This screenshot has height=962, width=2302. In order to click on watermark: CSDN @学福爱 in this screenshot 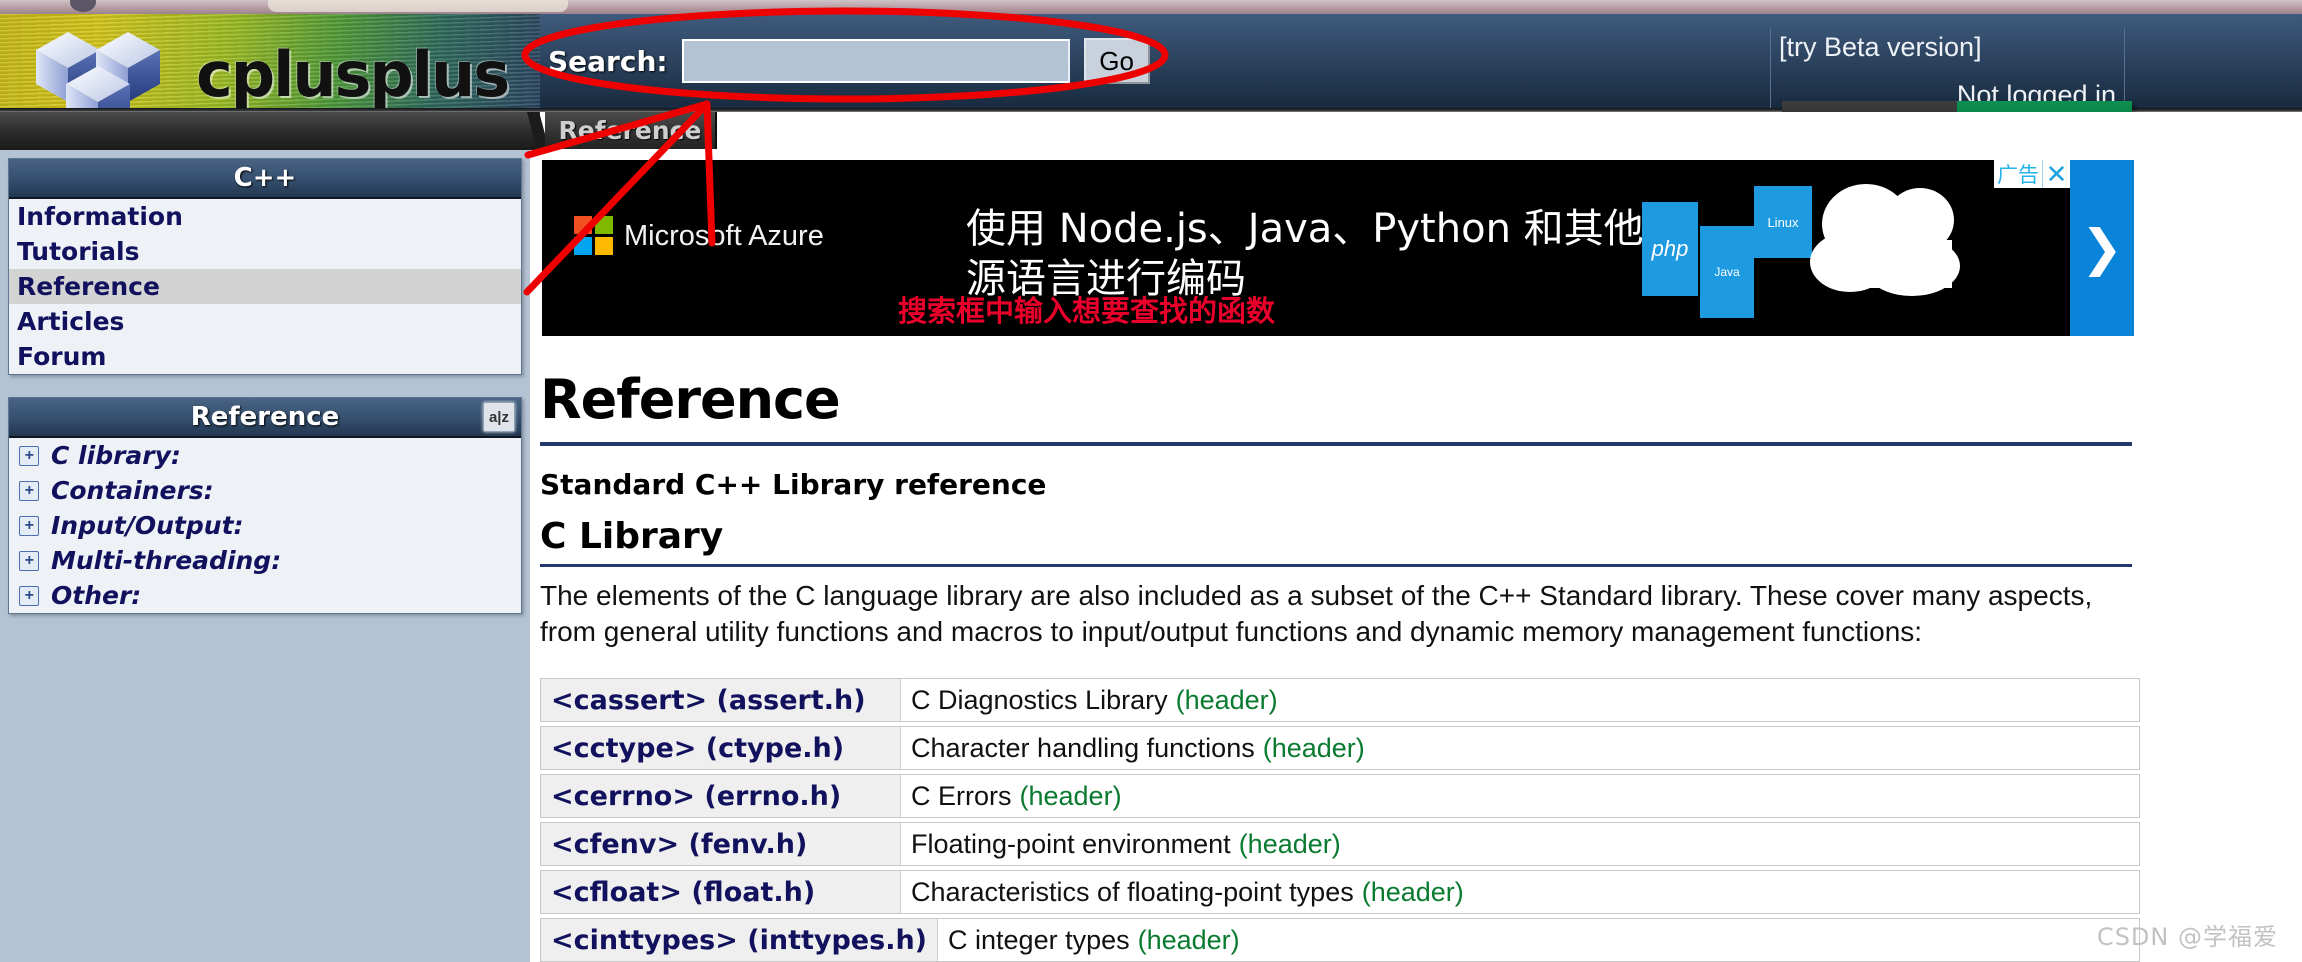, I will do `click(2187, 937)`.